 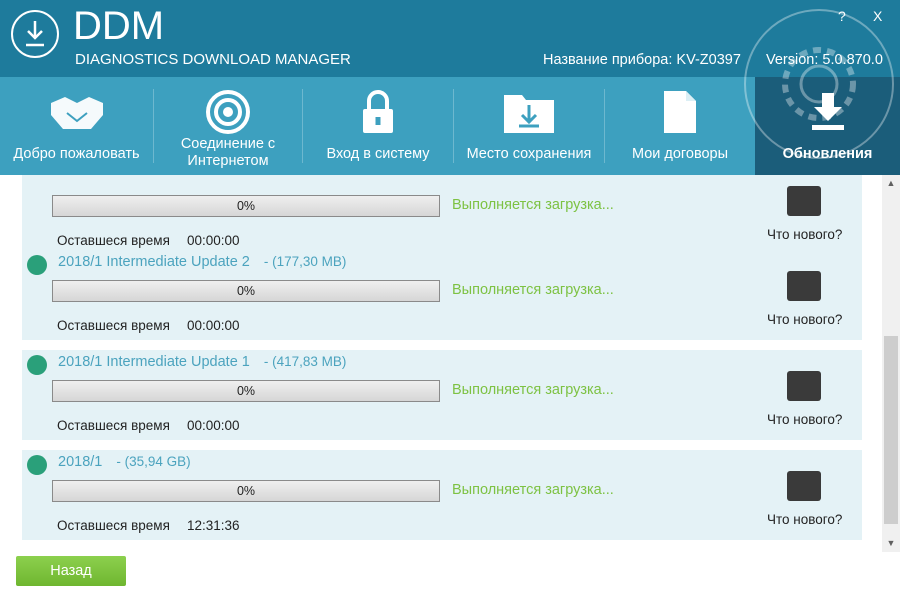 I want to click on nav-save-location: Место сохранения, so click(x=529, y=126).